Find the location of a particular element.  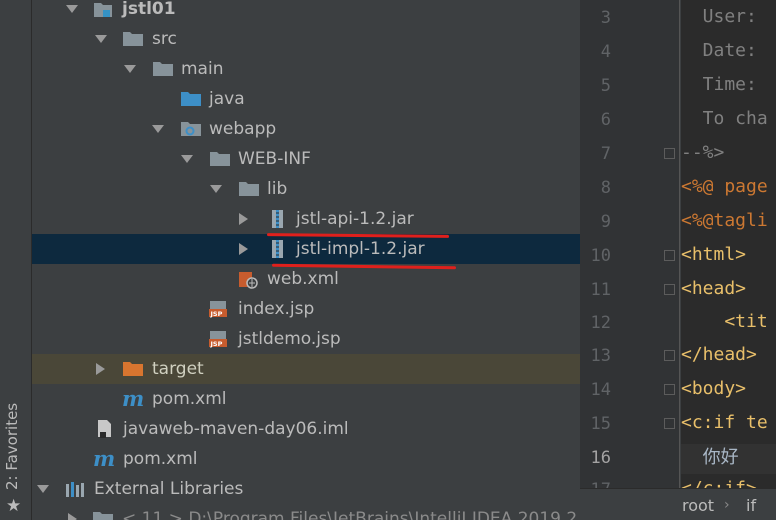

editor-gutter: 3 4 5 6 7 8 9 10 11 12 13 14 15 16 17 is located at coordinates (630, 260).